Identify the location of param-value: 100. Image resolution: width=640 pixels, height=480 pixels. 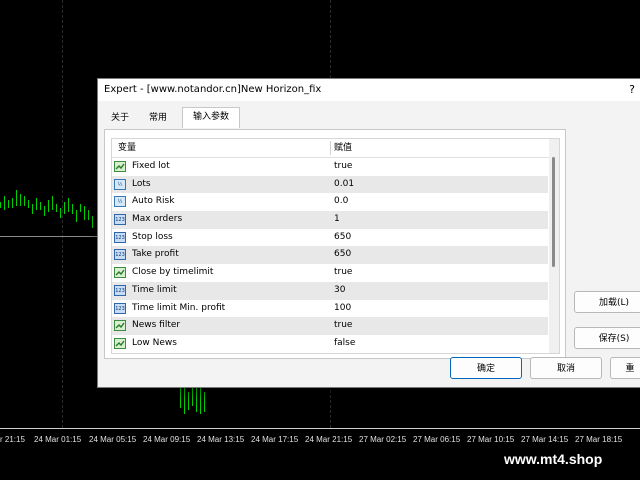
(342, 309).